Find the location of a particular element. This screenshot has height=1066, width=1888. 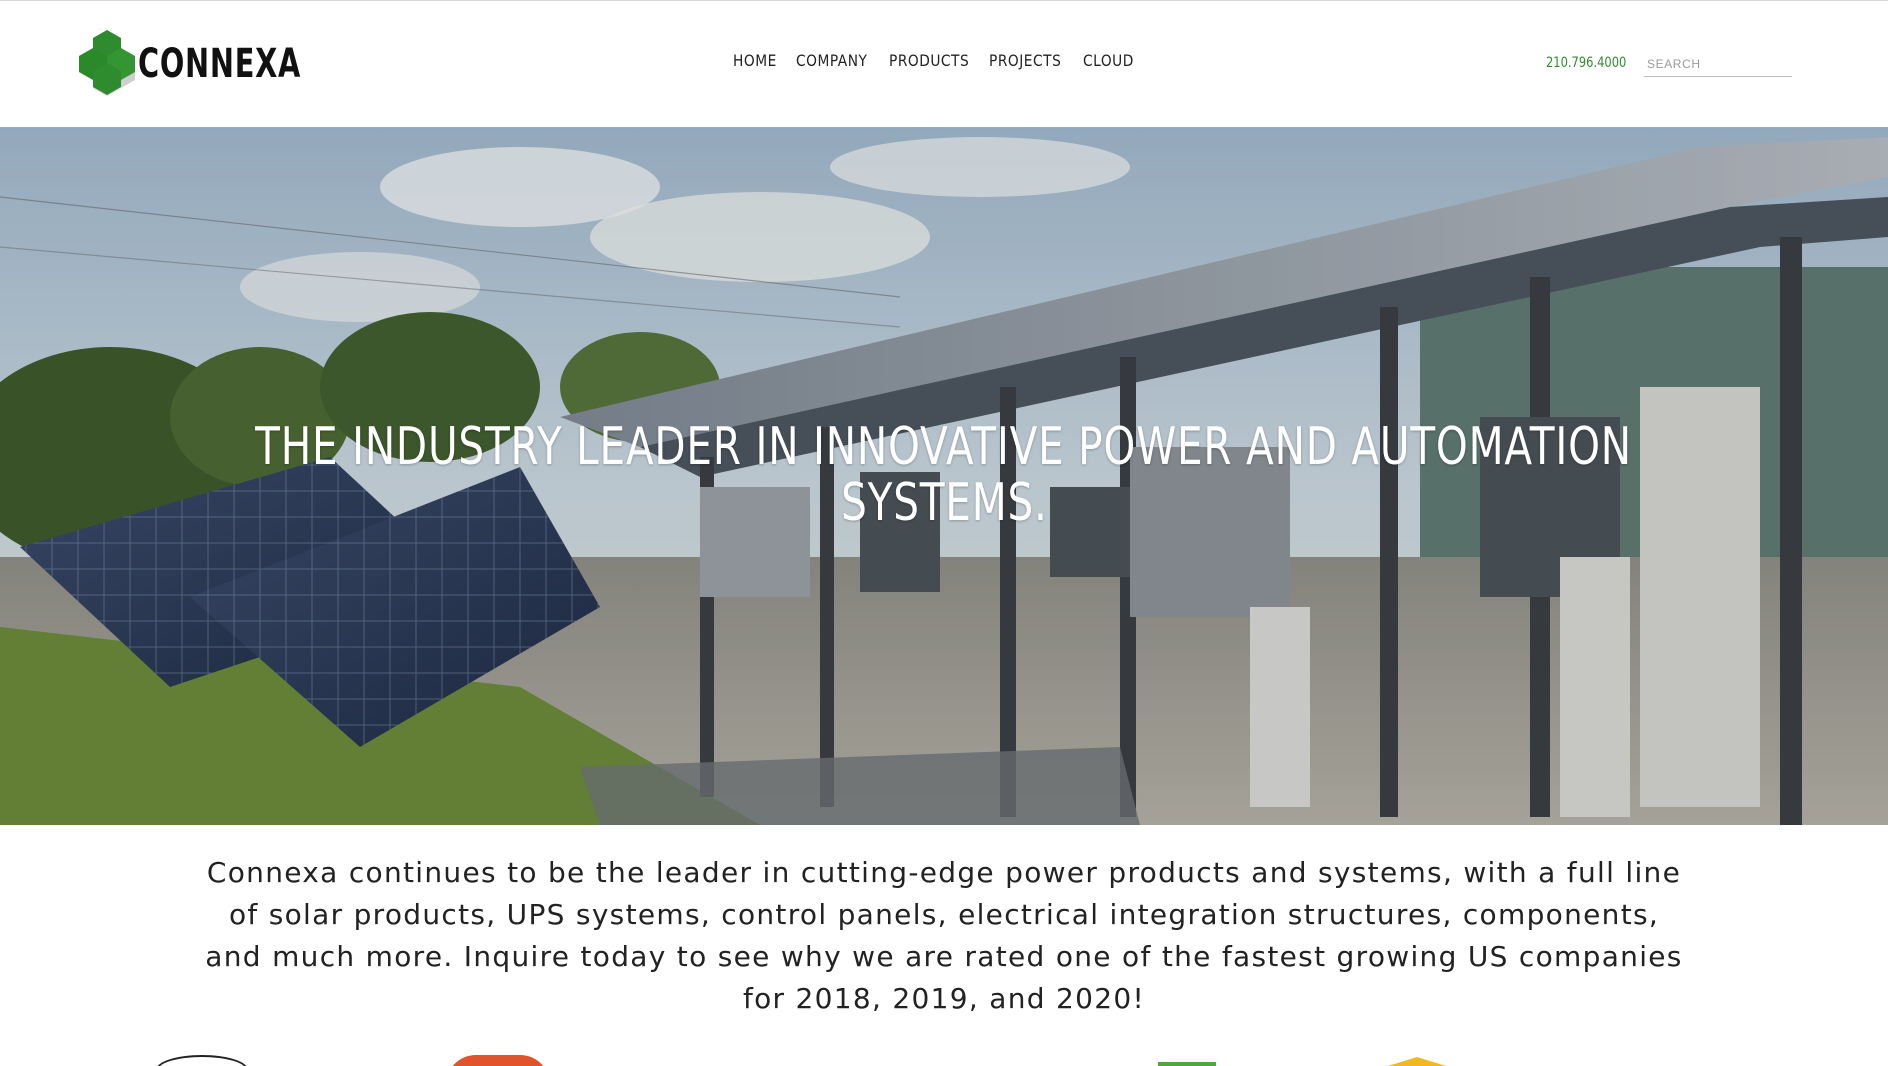

search-box is located at coordinates (1718, 64).